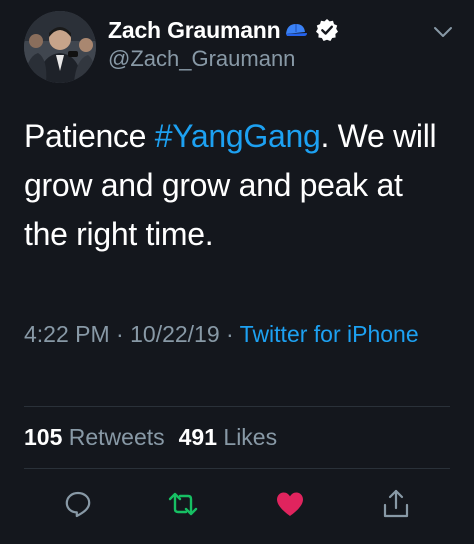 Image resolution: width=474 pixels, height=544 pixels. I want to click on likes-label: Likes, so click(250, 437).